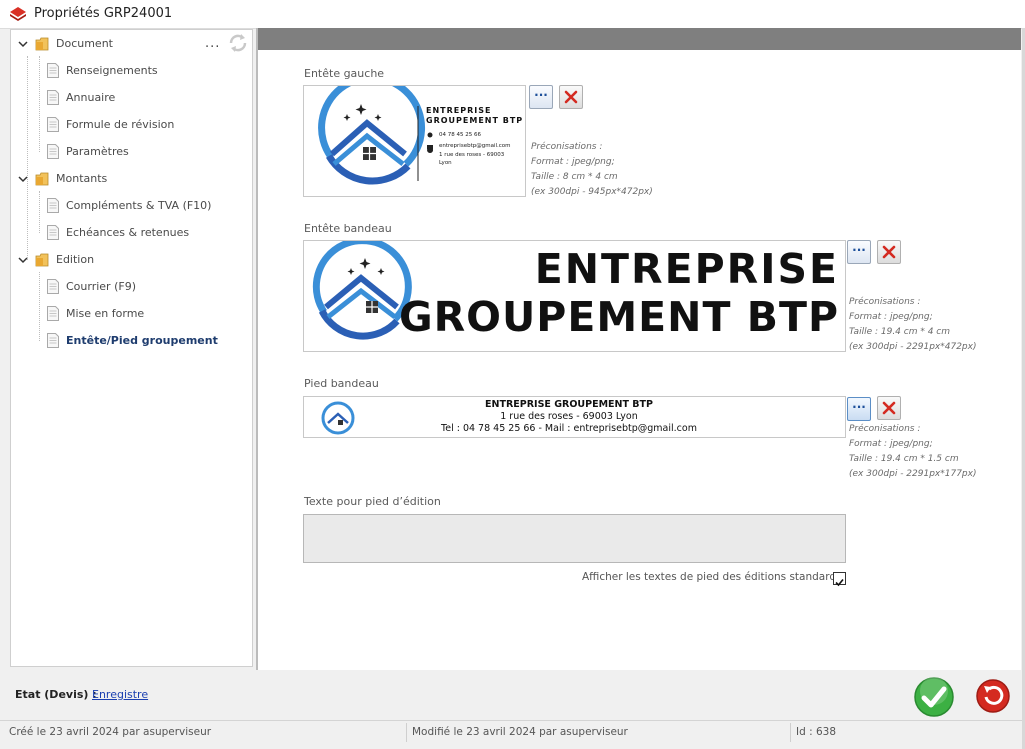 This screenshot has width=1025, height=749. Describe the element at coordinates (139, 205) in the screenshot. I see `tree-item-label: Compléments & TVA (F10)` at that location.